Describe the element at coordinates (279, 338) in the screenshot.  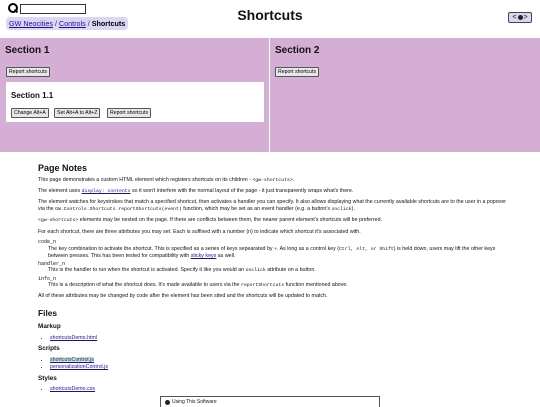
I see `list-item: shortcutsDemo.html` at that location.